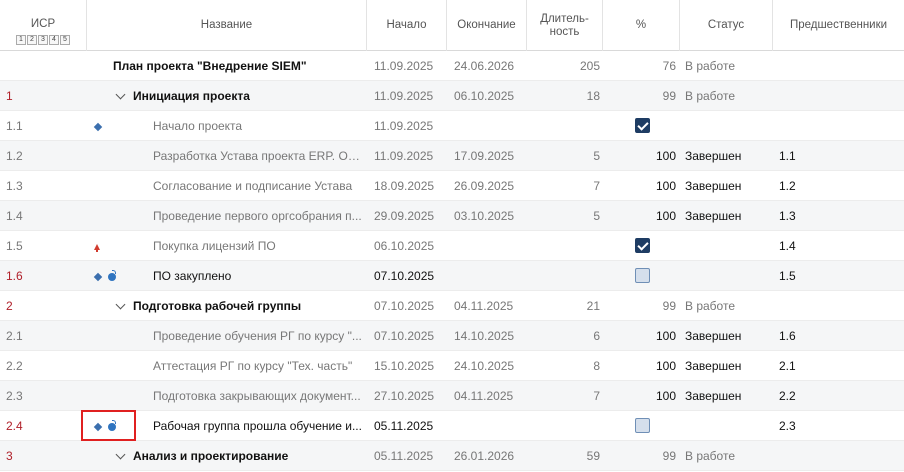  Describe the element at coordinates (259, 246) in the screenshot. I see `task-name: Покупка лицензий ПО` at that location.